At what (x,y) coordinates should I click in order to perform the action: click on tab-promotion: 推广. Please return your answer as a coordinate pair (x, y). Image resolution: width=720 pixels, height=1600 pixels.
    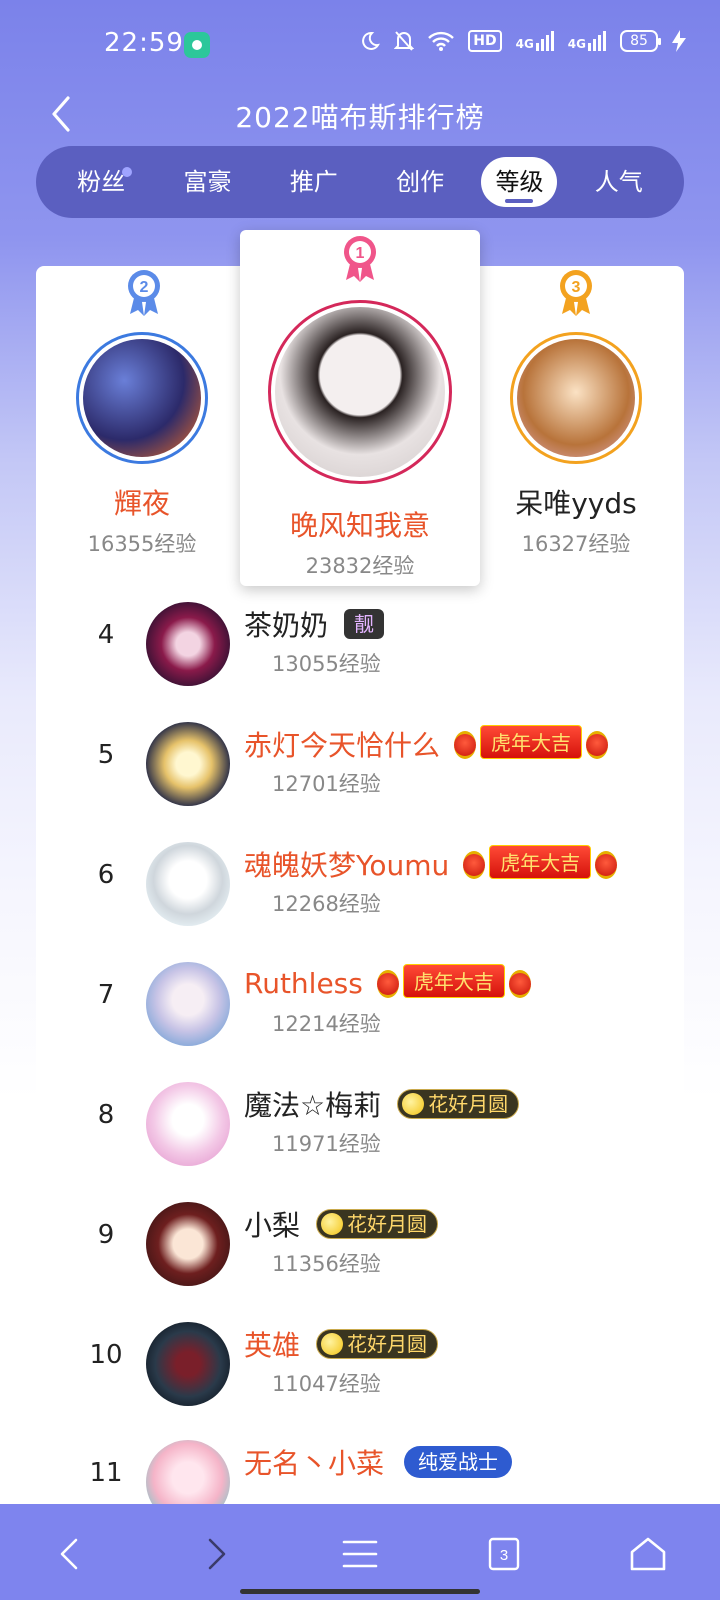
    Looking at the image, I should click on (314, 182).